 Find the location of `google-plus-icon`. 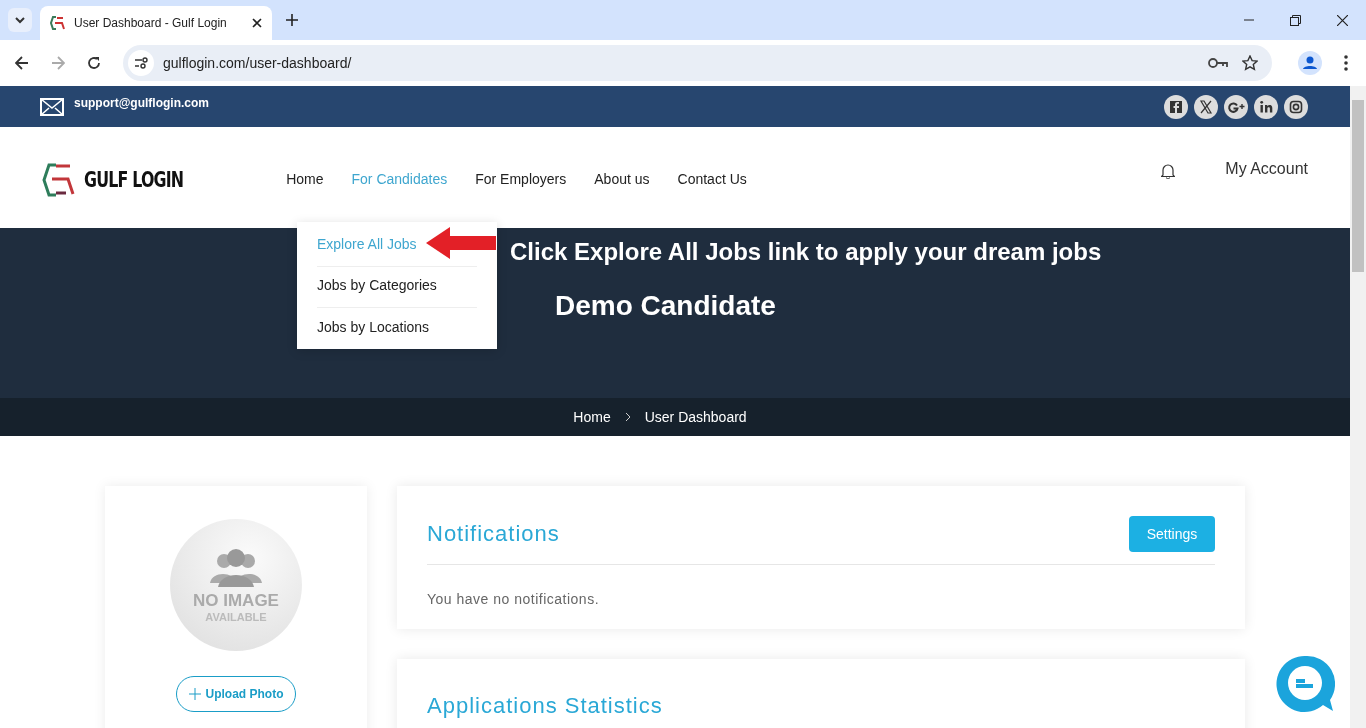

google-plus-icon is located at coordinates (1236, 106).